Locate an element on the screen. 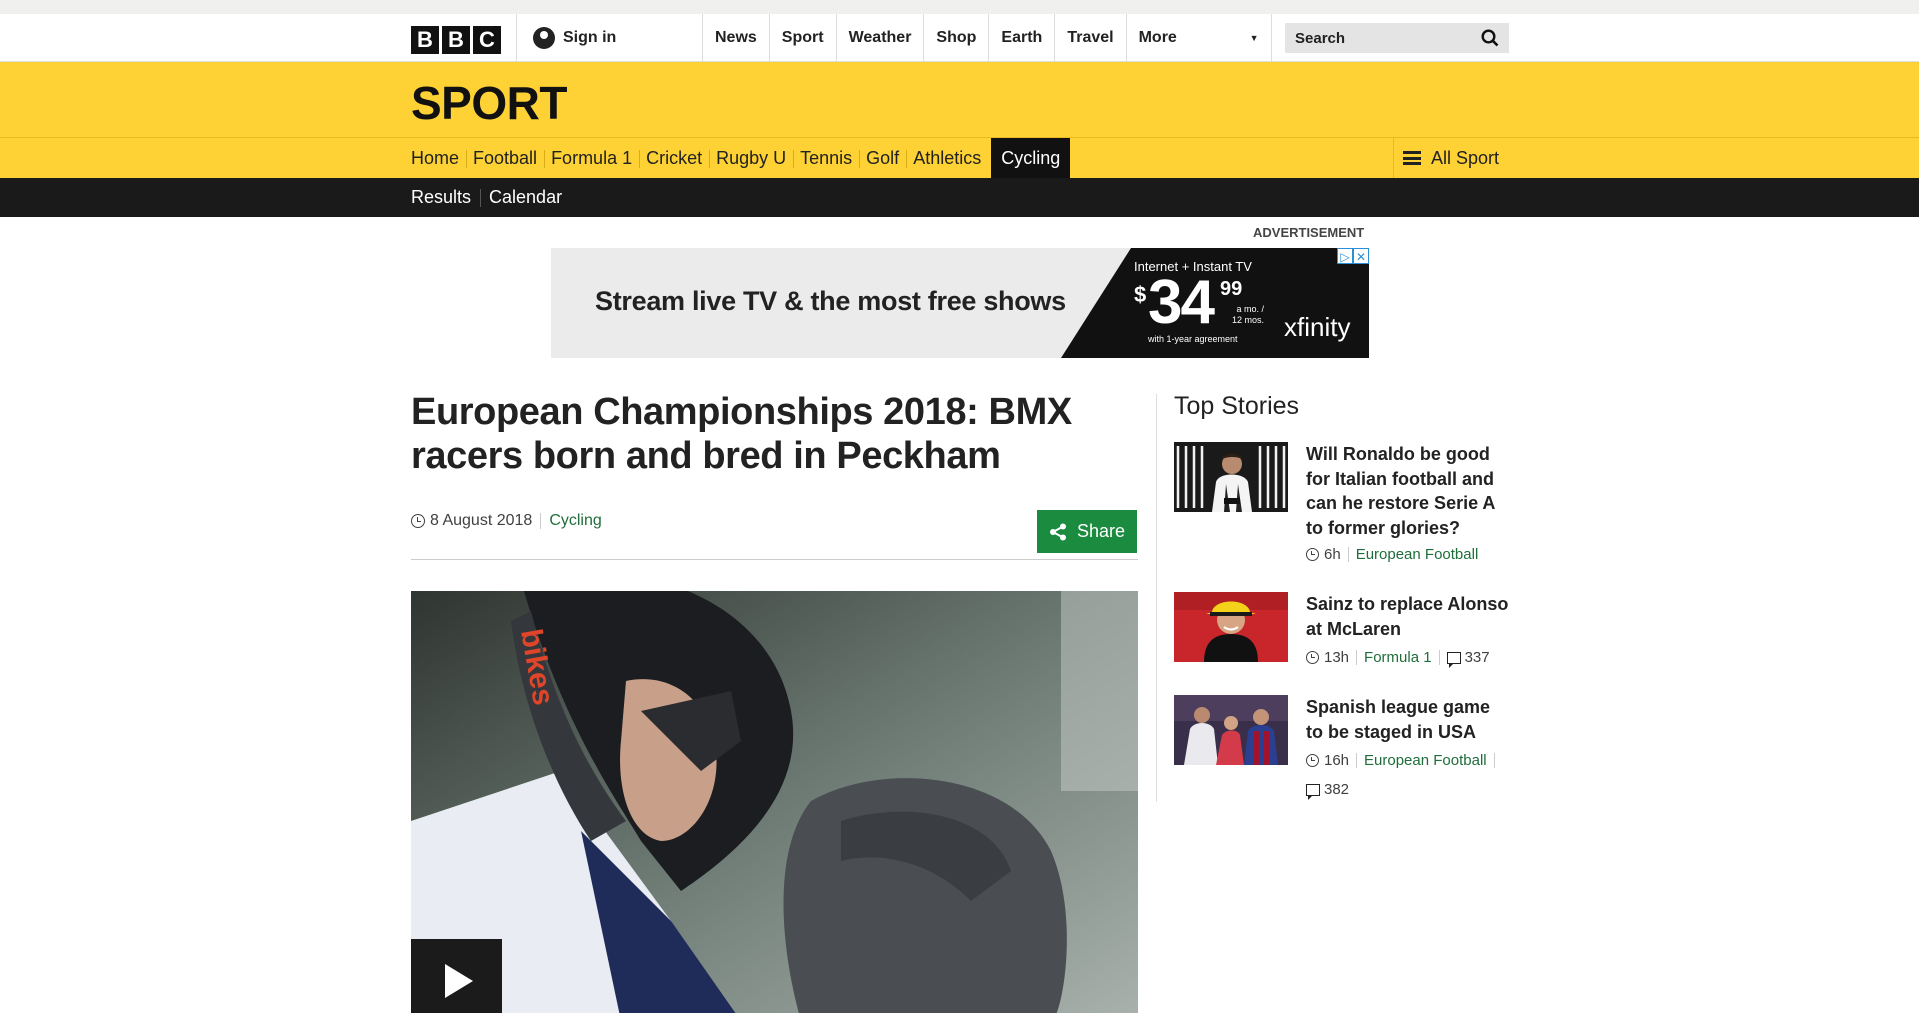  bbc-logo-letter: C is located at coordinates (487, 40).